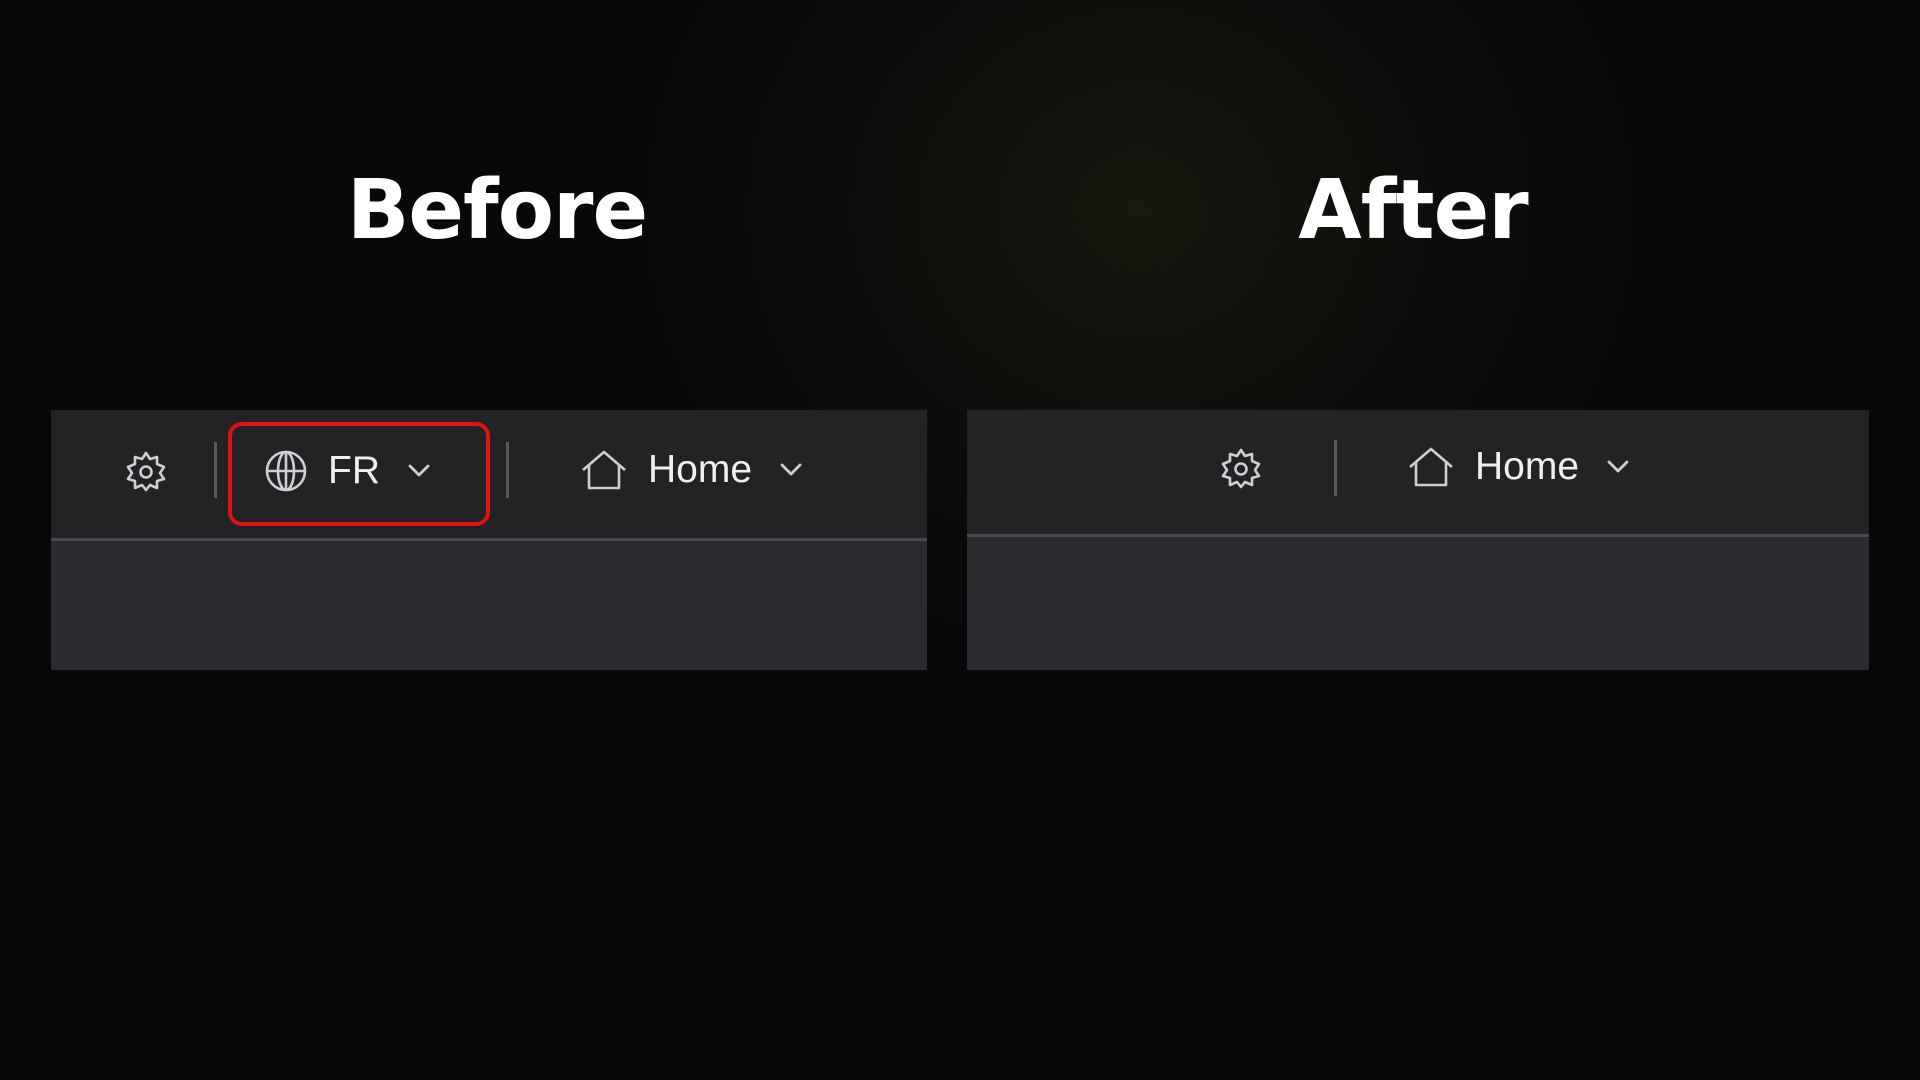  I want to click on before-panel: FR Home, so click(489, 540).